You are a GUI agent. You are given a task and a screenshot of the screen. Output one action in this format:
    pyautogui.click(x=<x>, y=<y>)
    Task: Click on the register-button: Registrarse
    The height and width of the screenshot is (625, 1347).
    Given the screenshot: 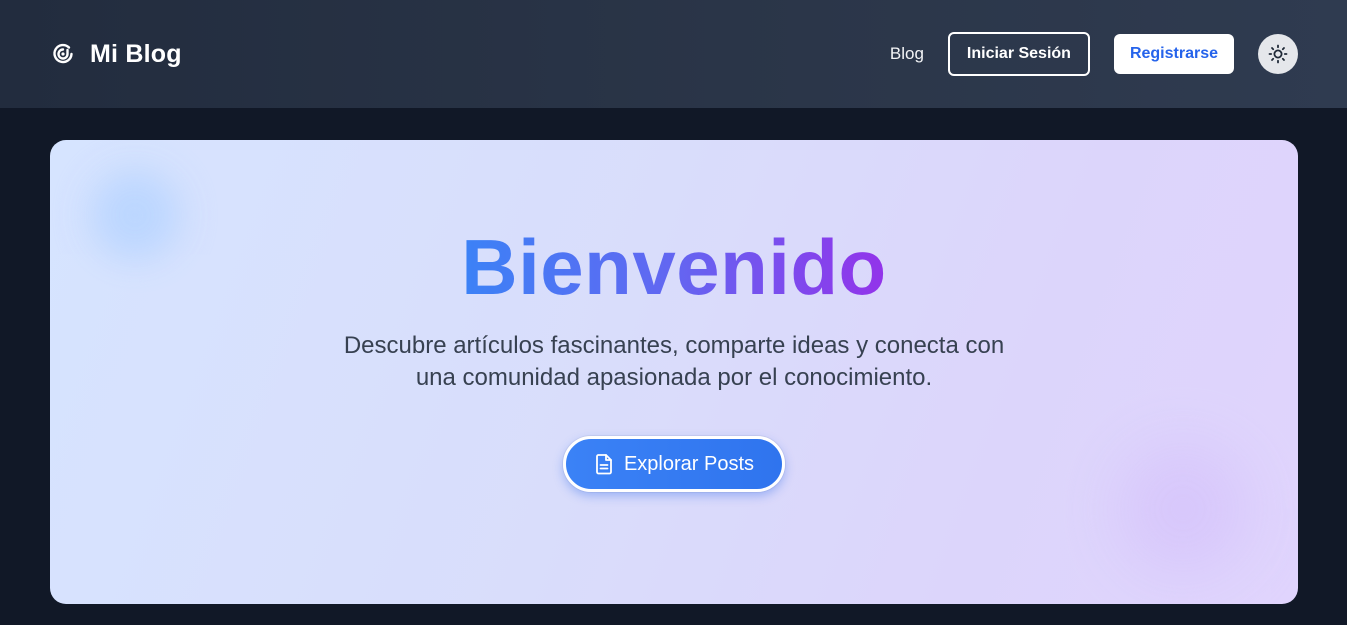 What is the action you would take?
    pyautogui.click(x=1173, y=54)
    